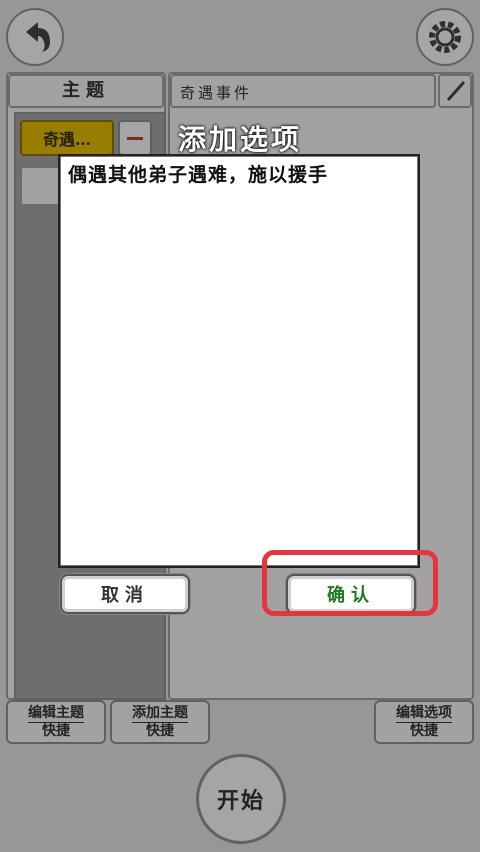  I want to click on option-text-value: 偶遇其他弟子遇难，施以援手, so click(198, 175).